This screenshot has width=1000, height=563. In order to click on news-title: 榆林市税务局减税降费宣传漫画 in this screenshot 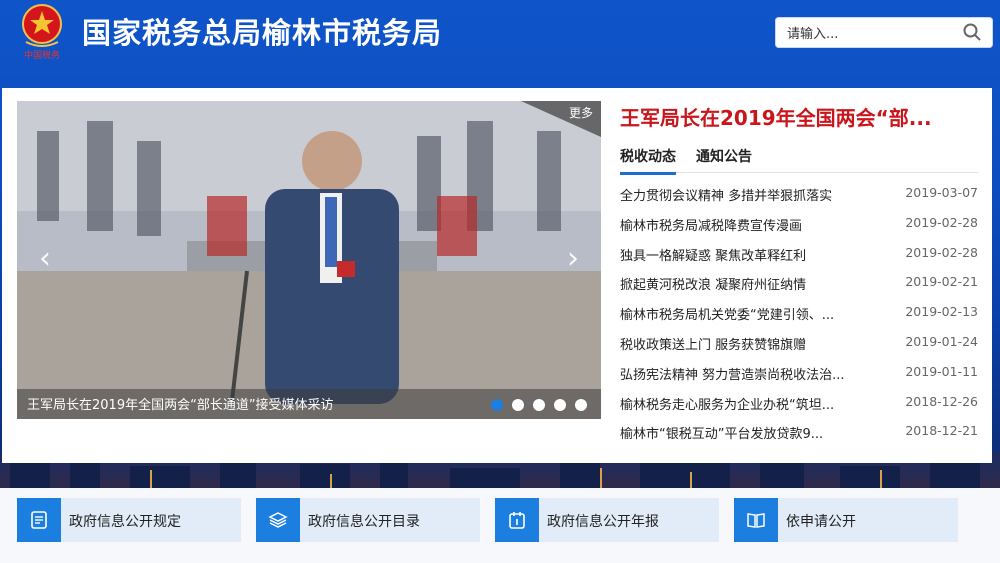, I will do `click(745, 224)`.